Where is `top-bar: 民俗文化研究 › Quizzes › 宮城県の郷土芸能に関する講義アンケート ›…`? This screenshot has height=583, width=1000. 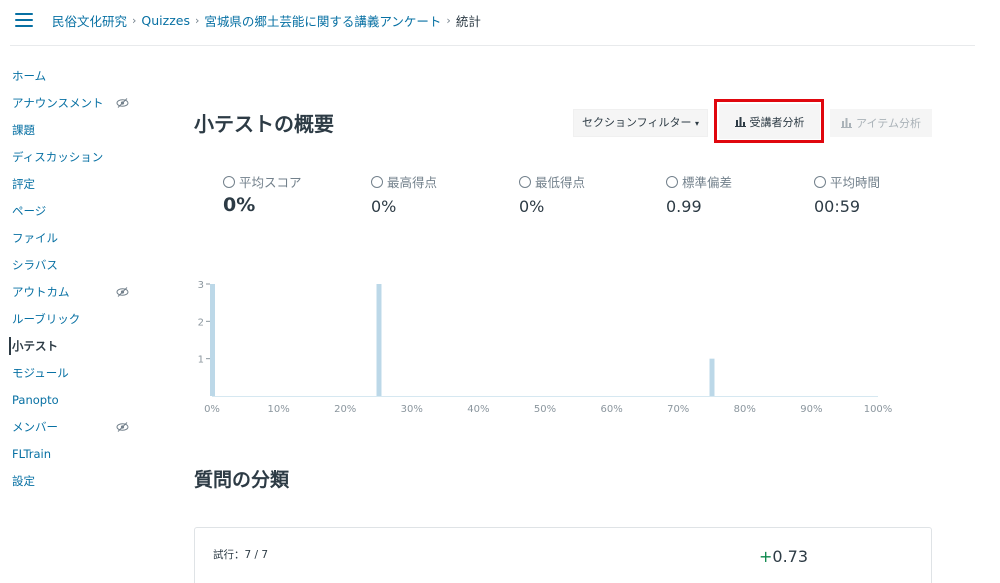
top-bar: 民俗文化研究 › Quizzes › 宮城県の郷土芸能に関する講義アンケート ›… is located at coordinates (500, 23).